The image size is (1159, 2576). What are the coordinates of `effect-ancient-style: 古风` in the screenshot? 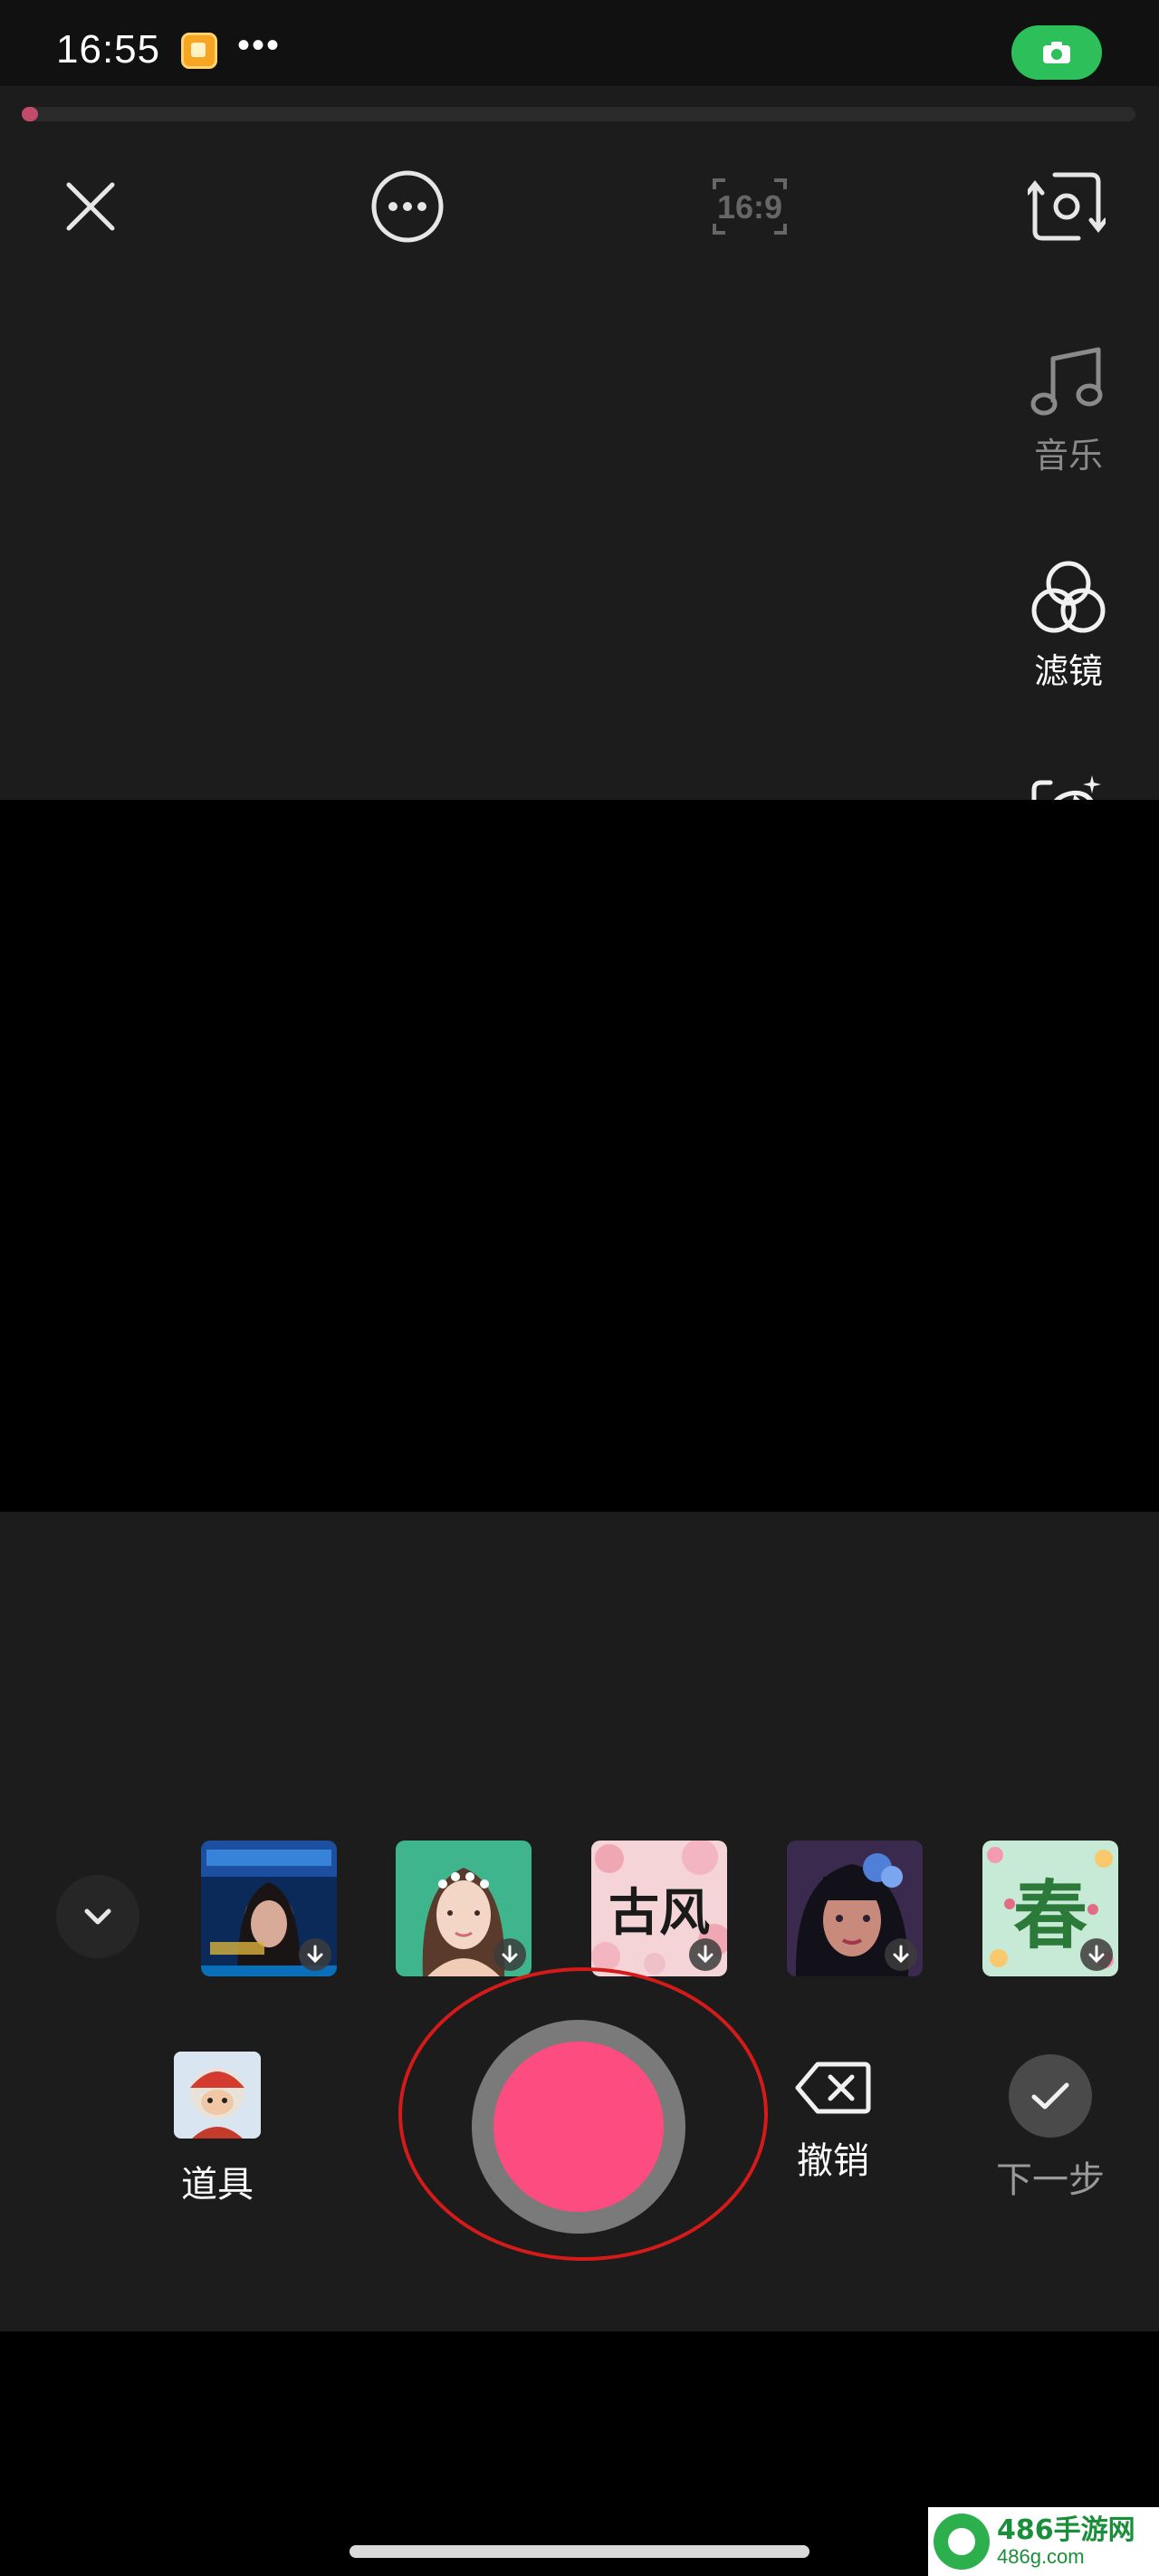 It's located at (659, 1908).